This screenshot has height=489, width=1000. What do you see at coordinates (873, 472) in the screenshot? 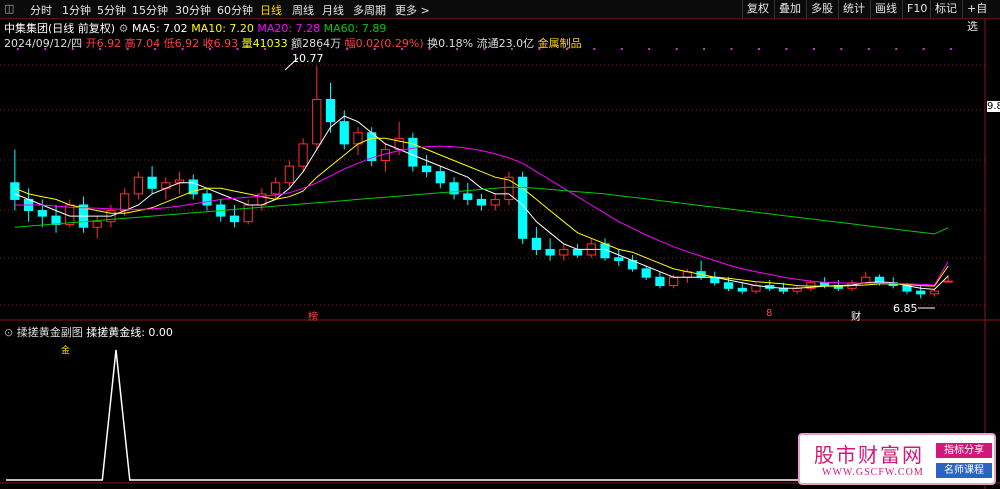
I see `watermark-url: WWW.GSCFW.COM` at bounding box center [873, 472].